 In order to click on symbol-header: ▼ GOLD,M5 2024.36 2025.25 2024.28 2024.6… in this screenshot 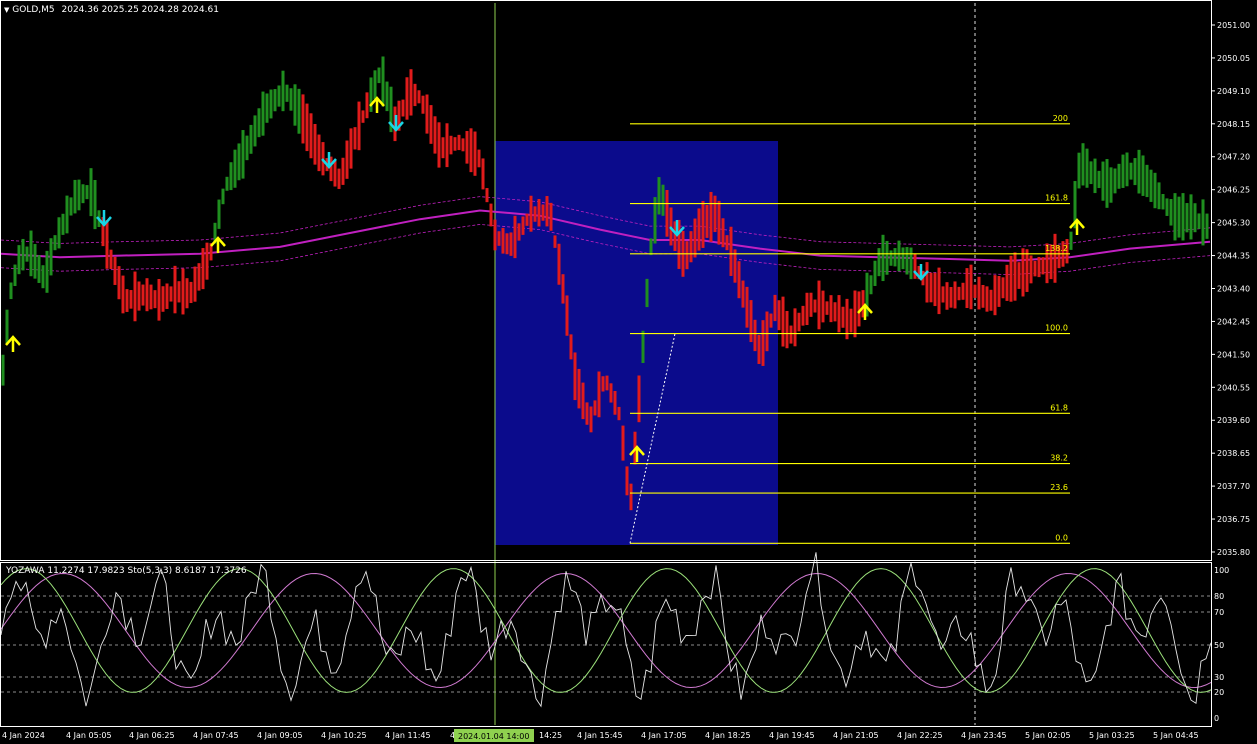, I will do `click(111, 10)`.